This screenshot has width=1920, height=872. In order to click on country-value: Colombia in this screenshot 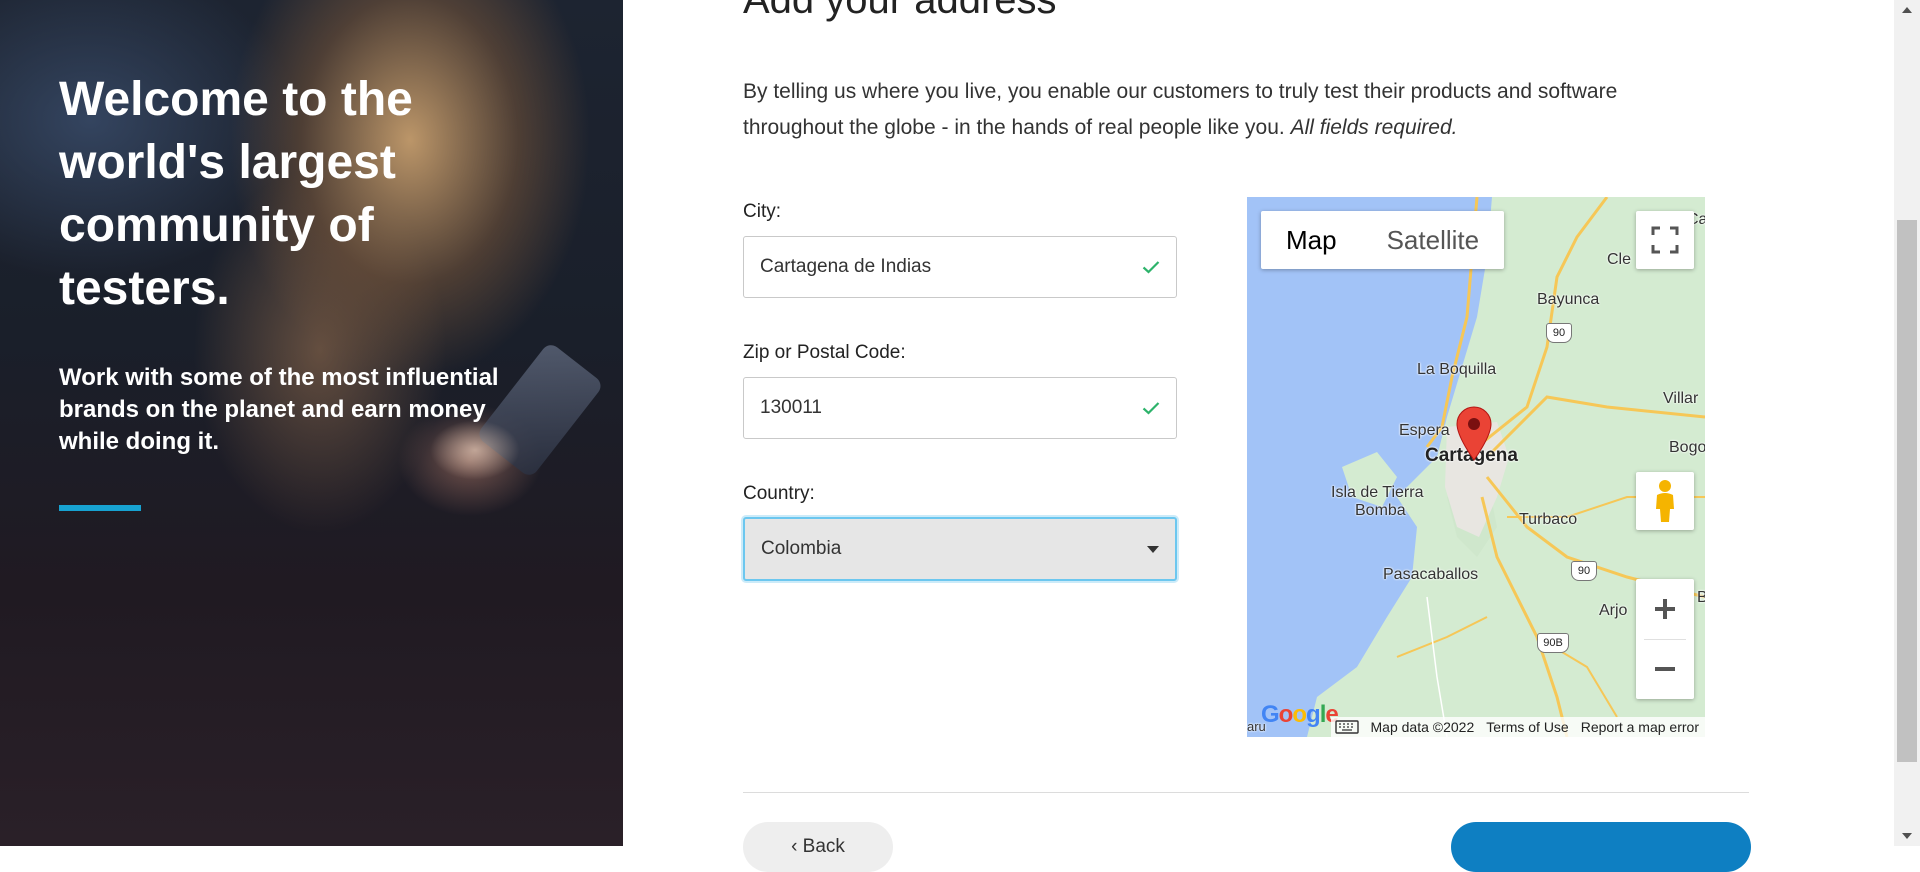, I will do `click(801, 548)`.